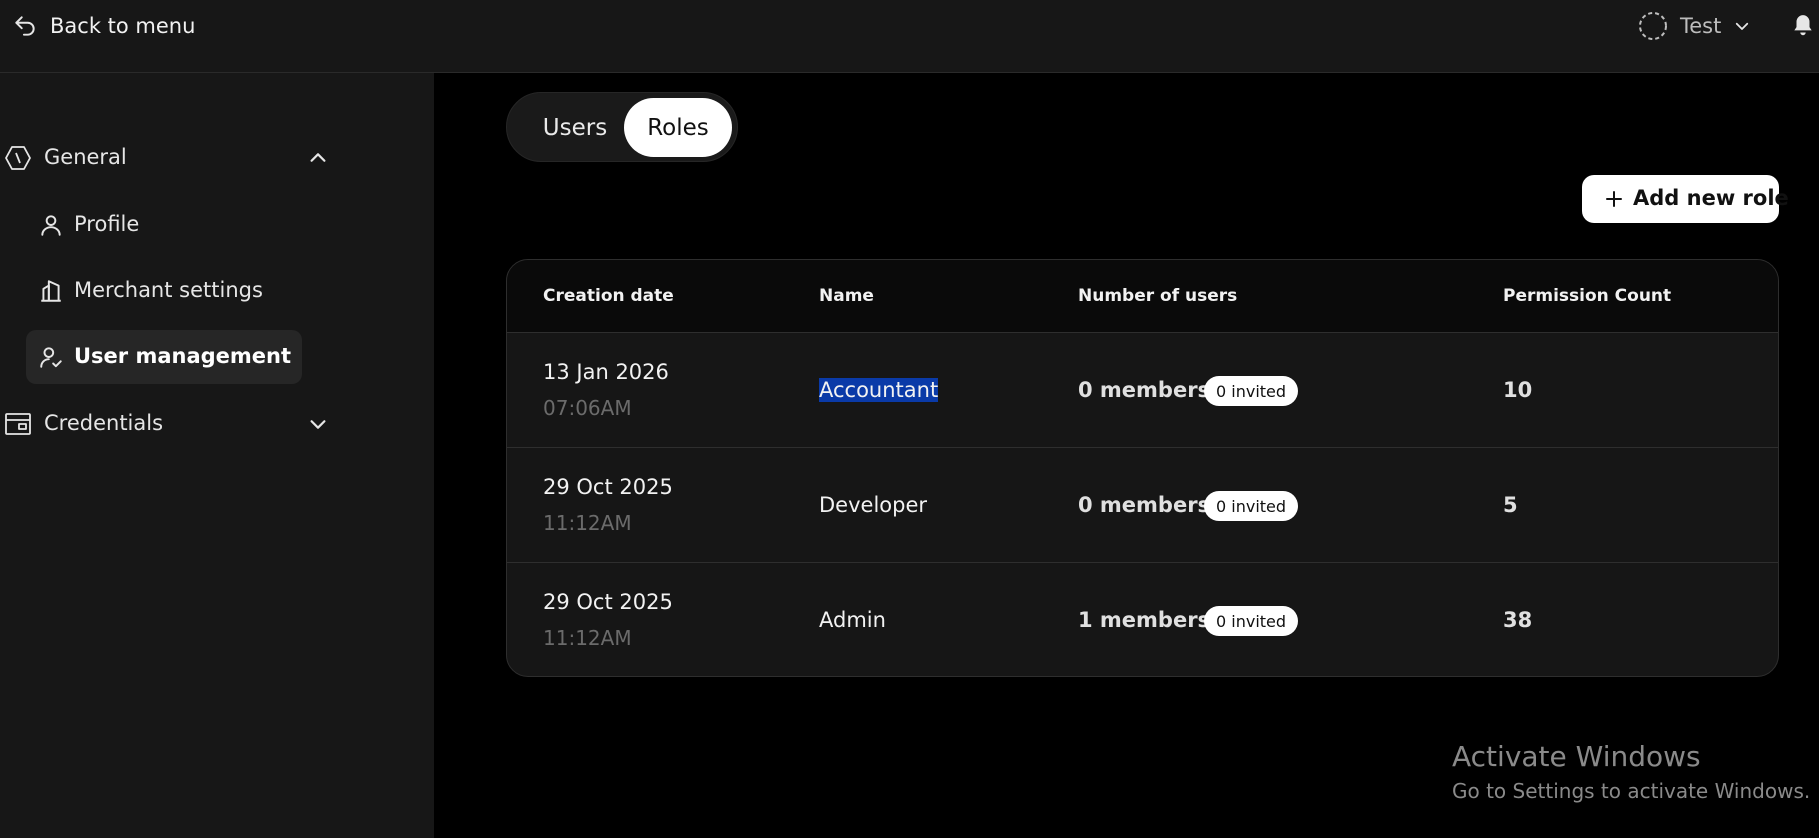 The width and height of the screenshot is (1819, 838). Describe the element at coordinates (168, 290) in the screenshot. I see `sidebar-item-label: Merchant settings` at that location.